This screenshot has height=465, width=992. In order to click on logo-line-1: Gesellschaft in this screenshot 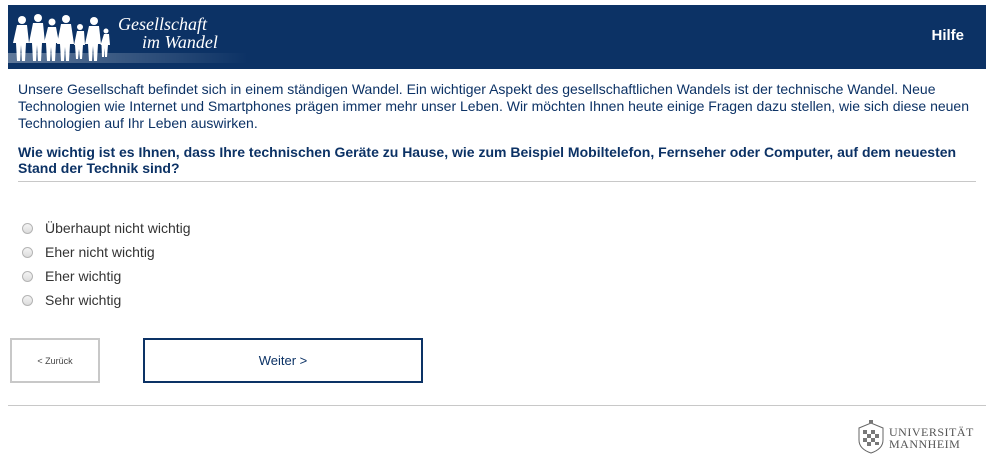, I will do `click(162, 24)`.